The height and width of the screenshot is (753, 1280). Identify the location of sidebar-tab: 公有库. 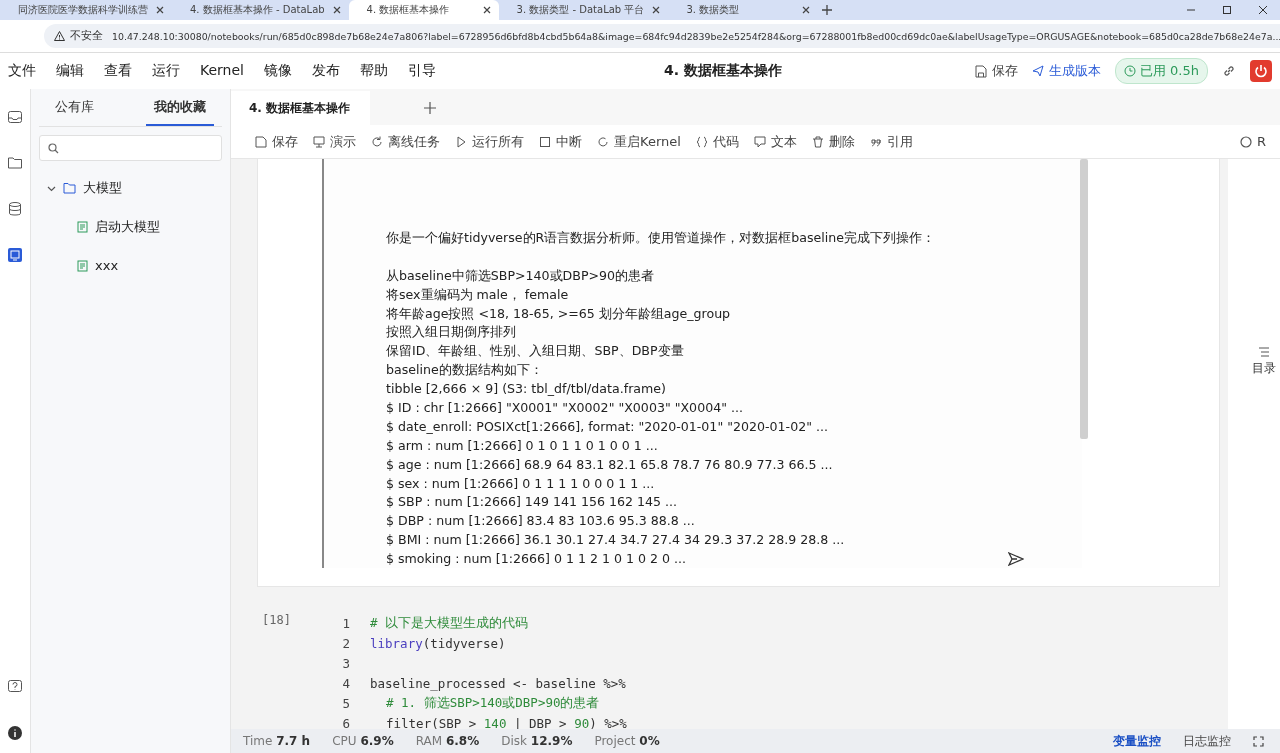
(74, 107).